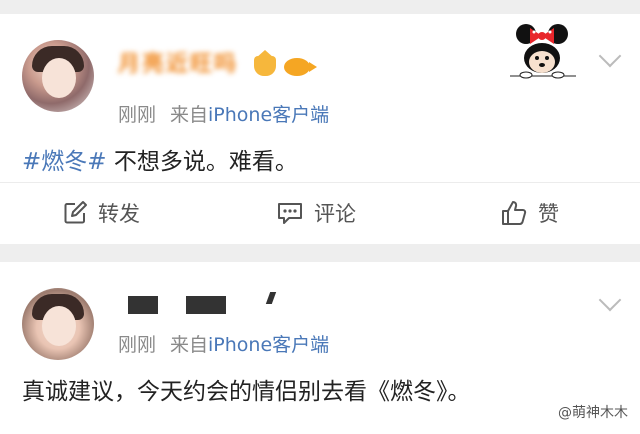 The image size is (640, 434). Describe the element at coordinates (265, 63) in the screenshot. I see `crown-badge-icon` at that location.